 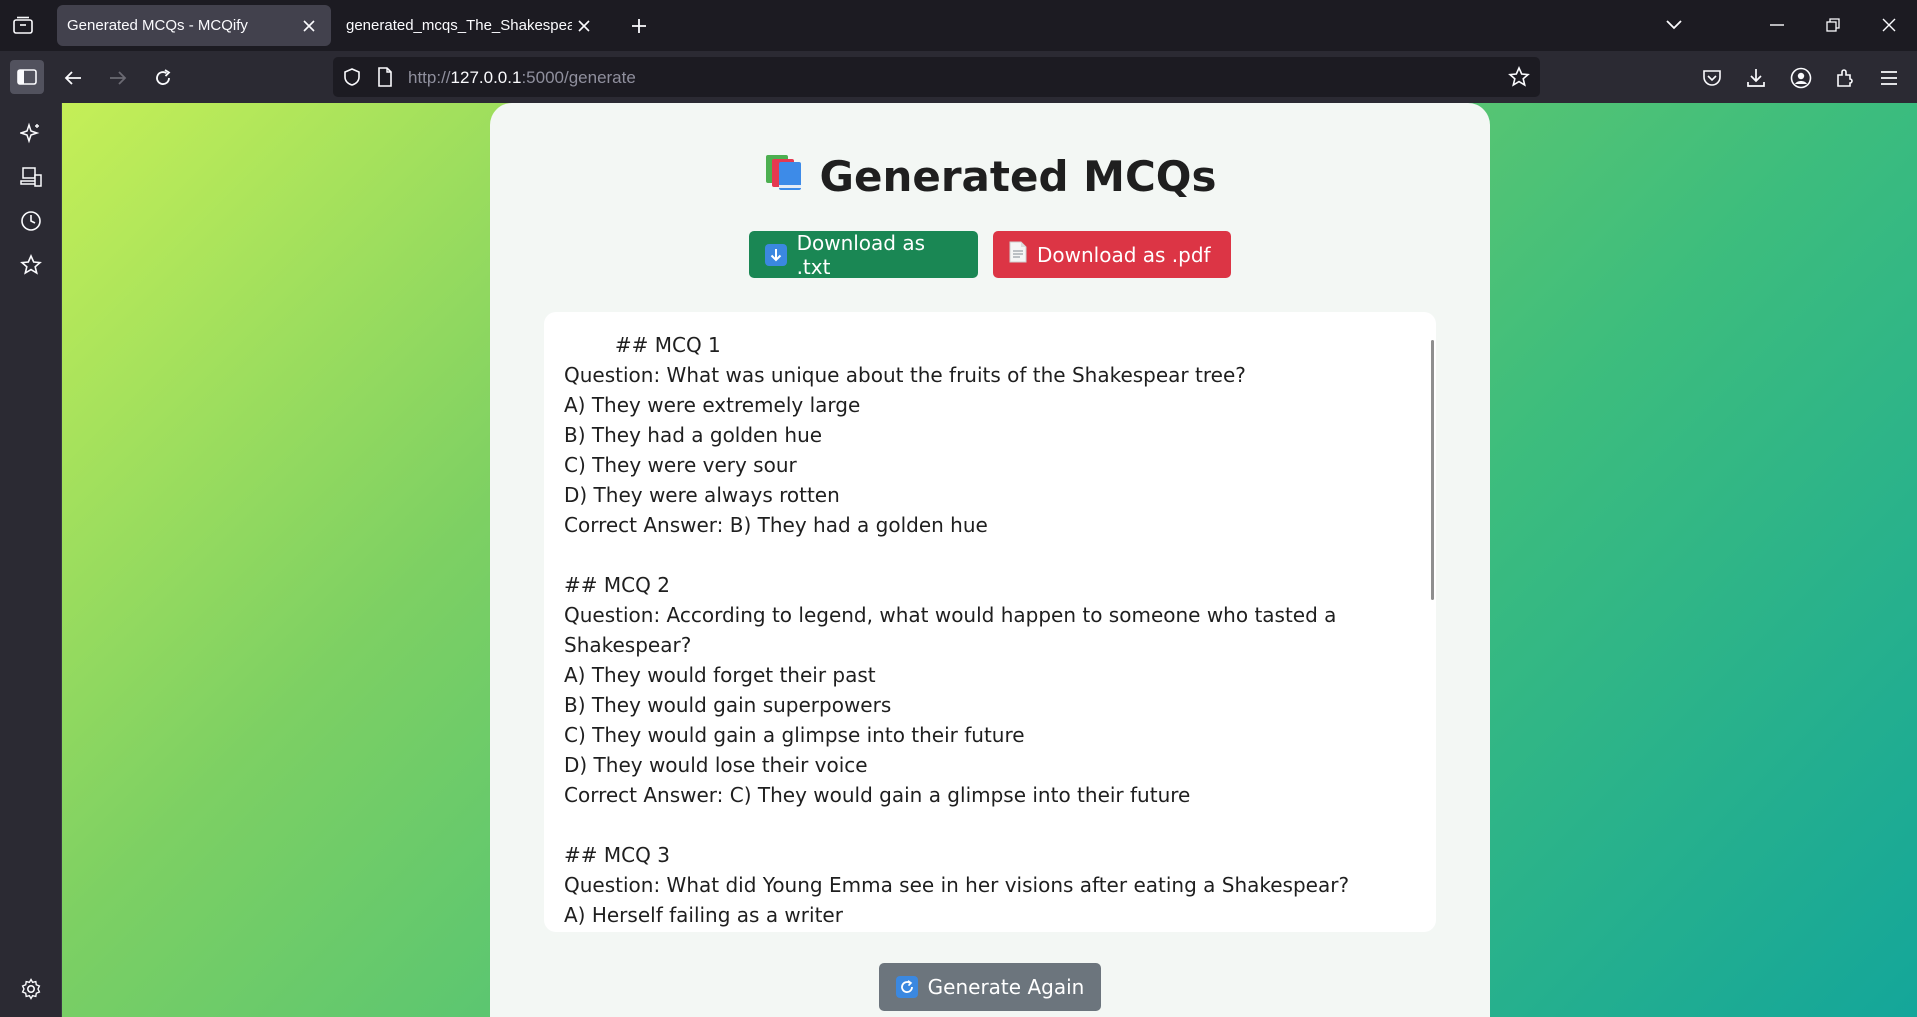 I want to click on tab-title: generated_mcqs_The_Shakespear_E, so click(x=459, y=25).